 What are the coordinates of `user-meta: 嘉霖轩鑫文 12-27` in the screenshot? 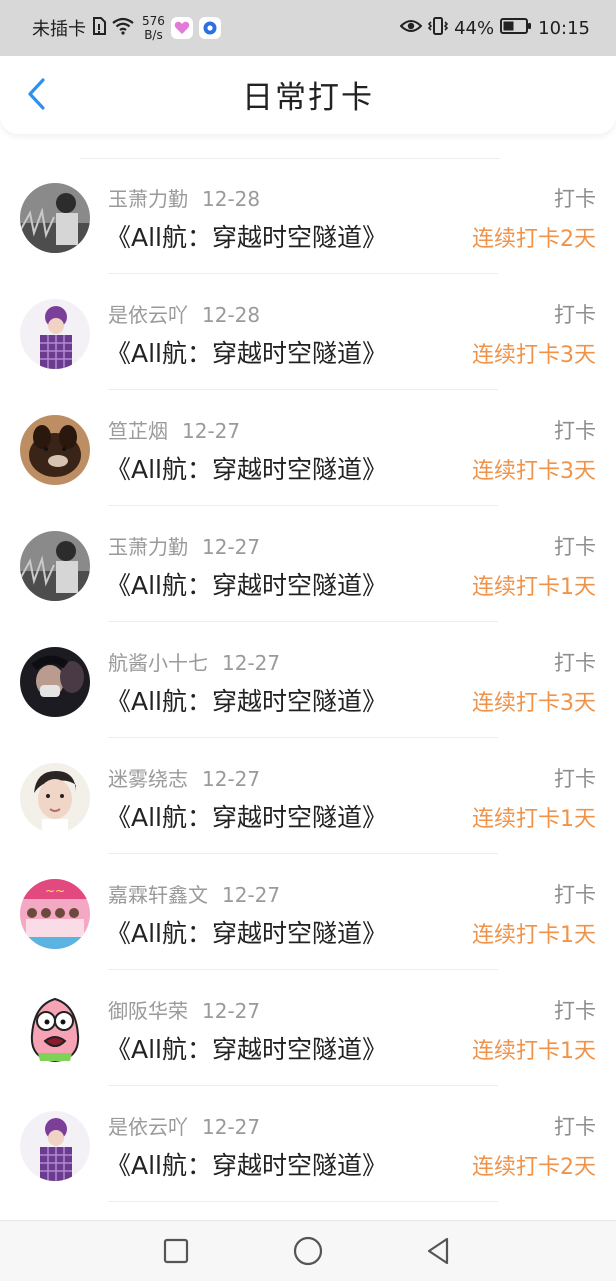 It's located at (194, 893).